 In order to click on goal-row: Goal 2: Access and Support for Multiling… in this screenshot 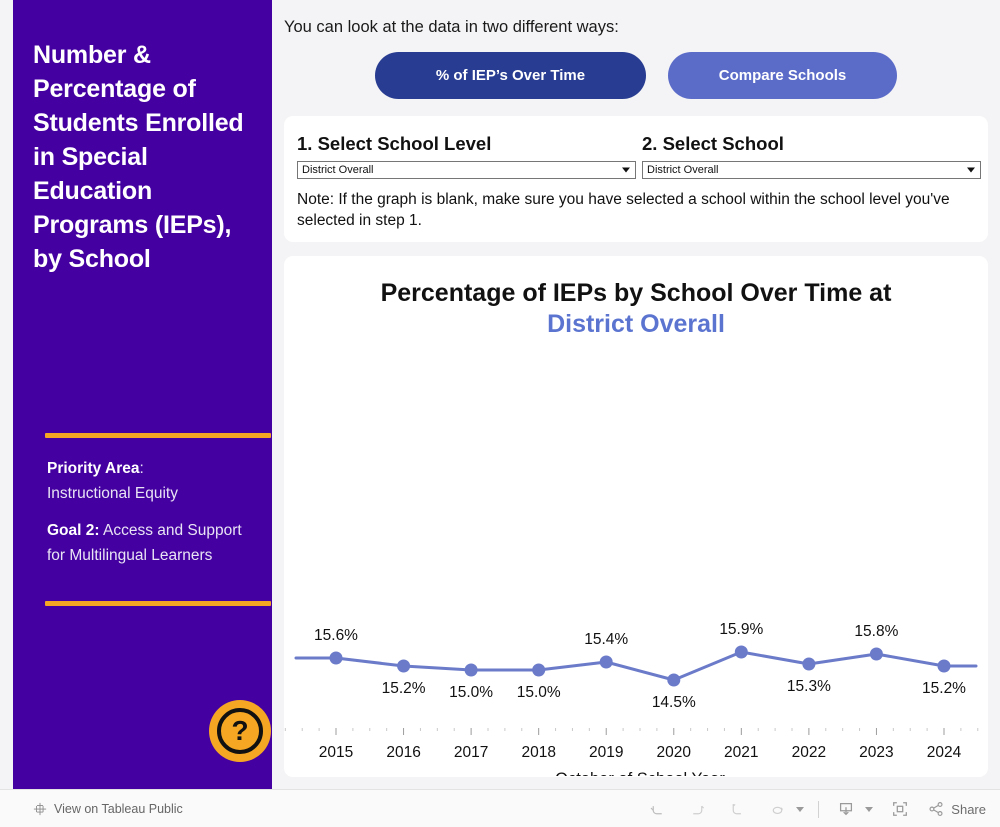, I will do `click(154, 543)`.